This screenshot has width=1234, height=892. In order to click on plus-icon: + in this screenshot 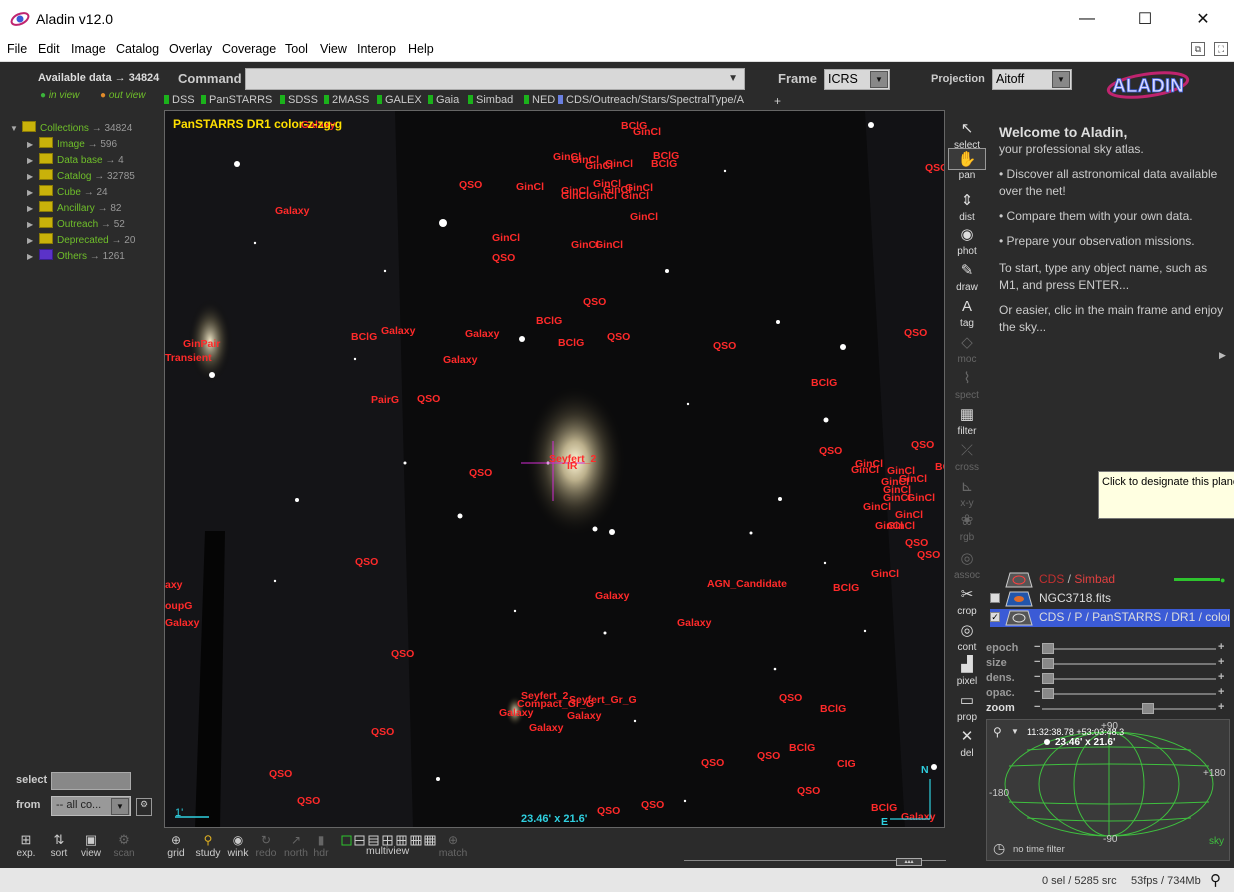, I will do `click(1221, 692)`.